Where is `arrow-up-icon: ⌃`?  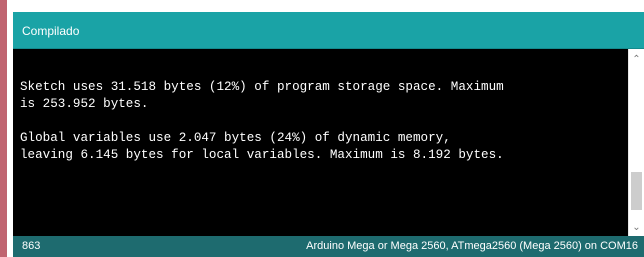 arrow-up-icon: ⌃ is located at coordinates (636, 60).